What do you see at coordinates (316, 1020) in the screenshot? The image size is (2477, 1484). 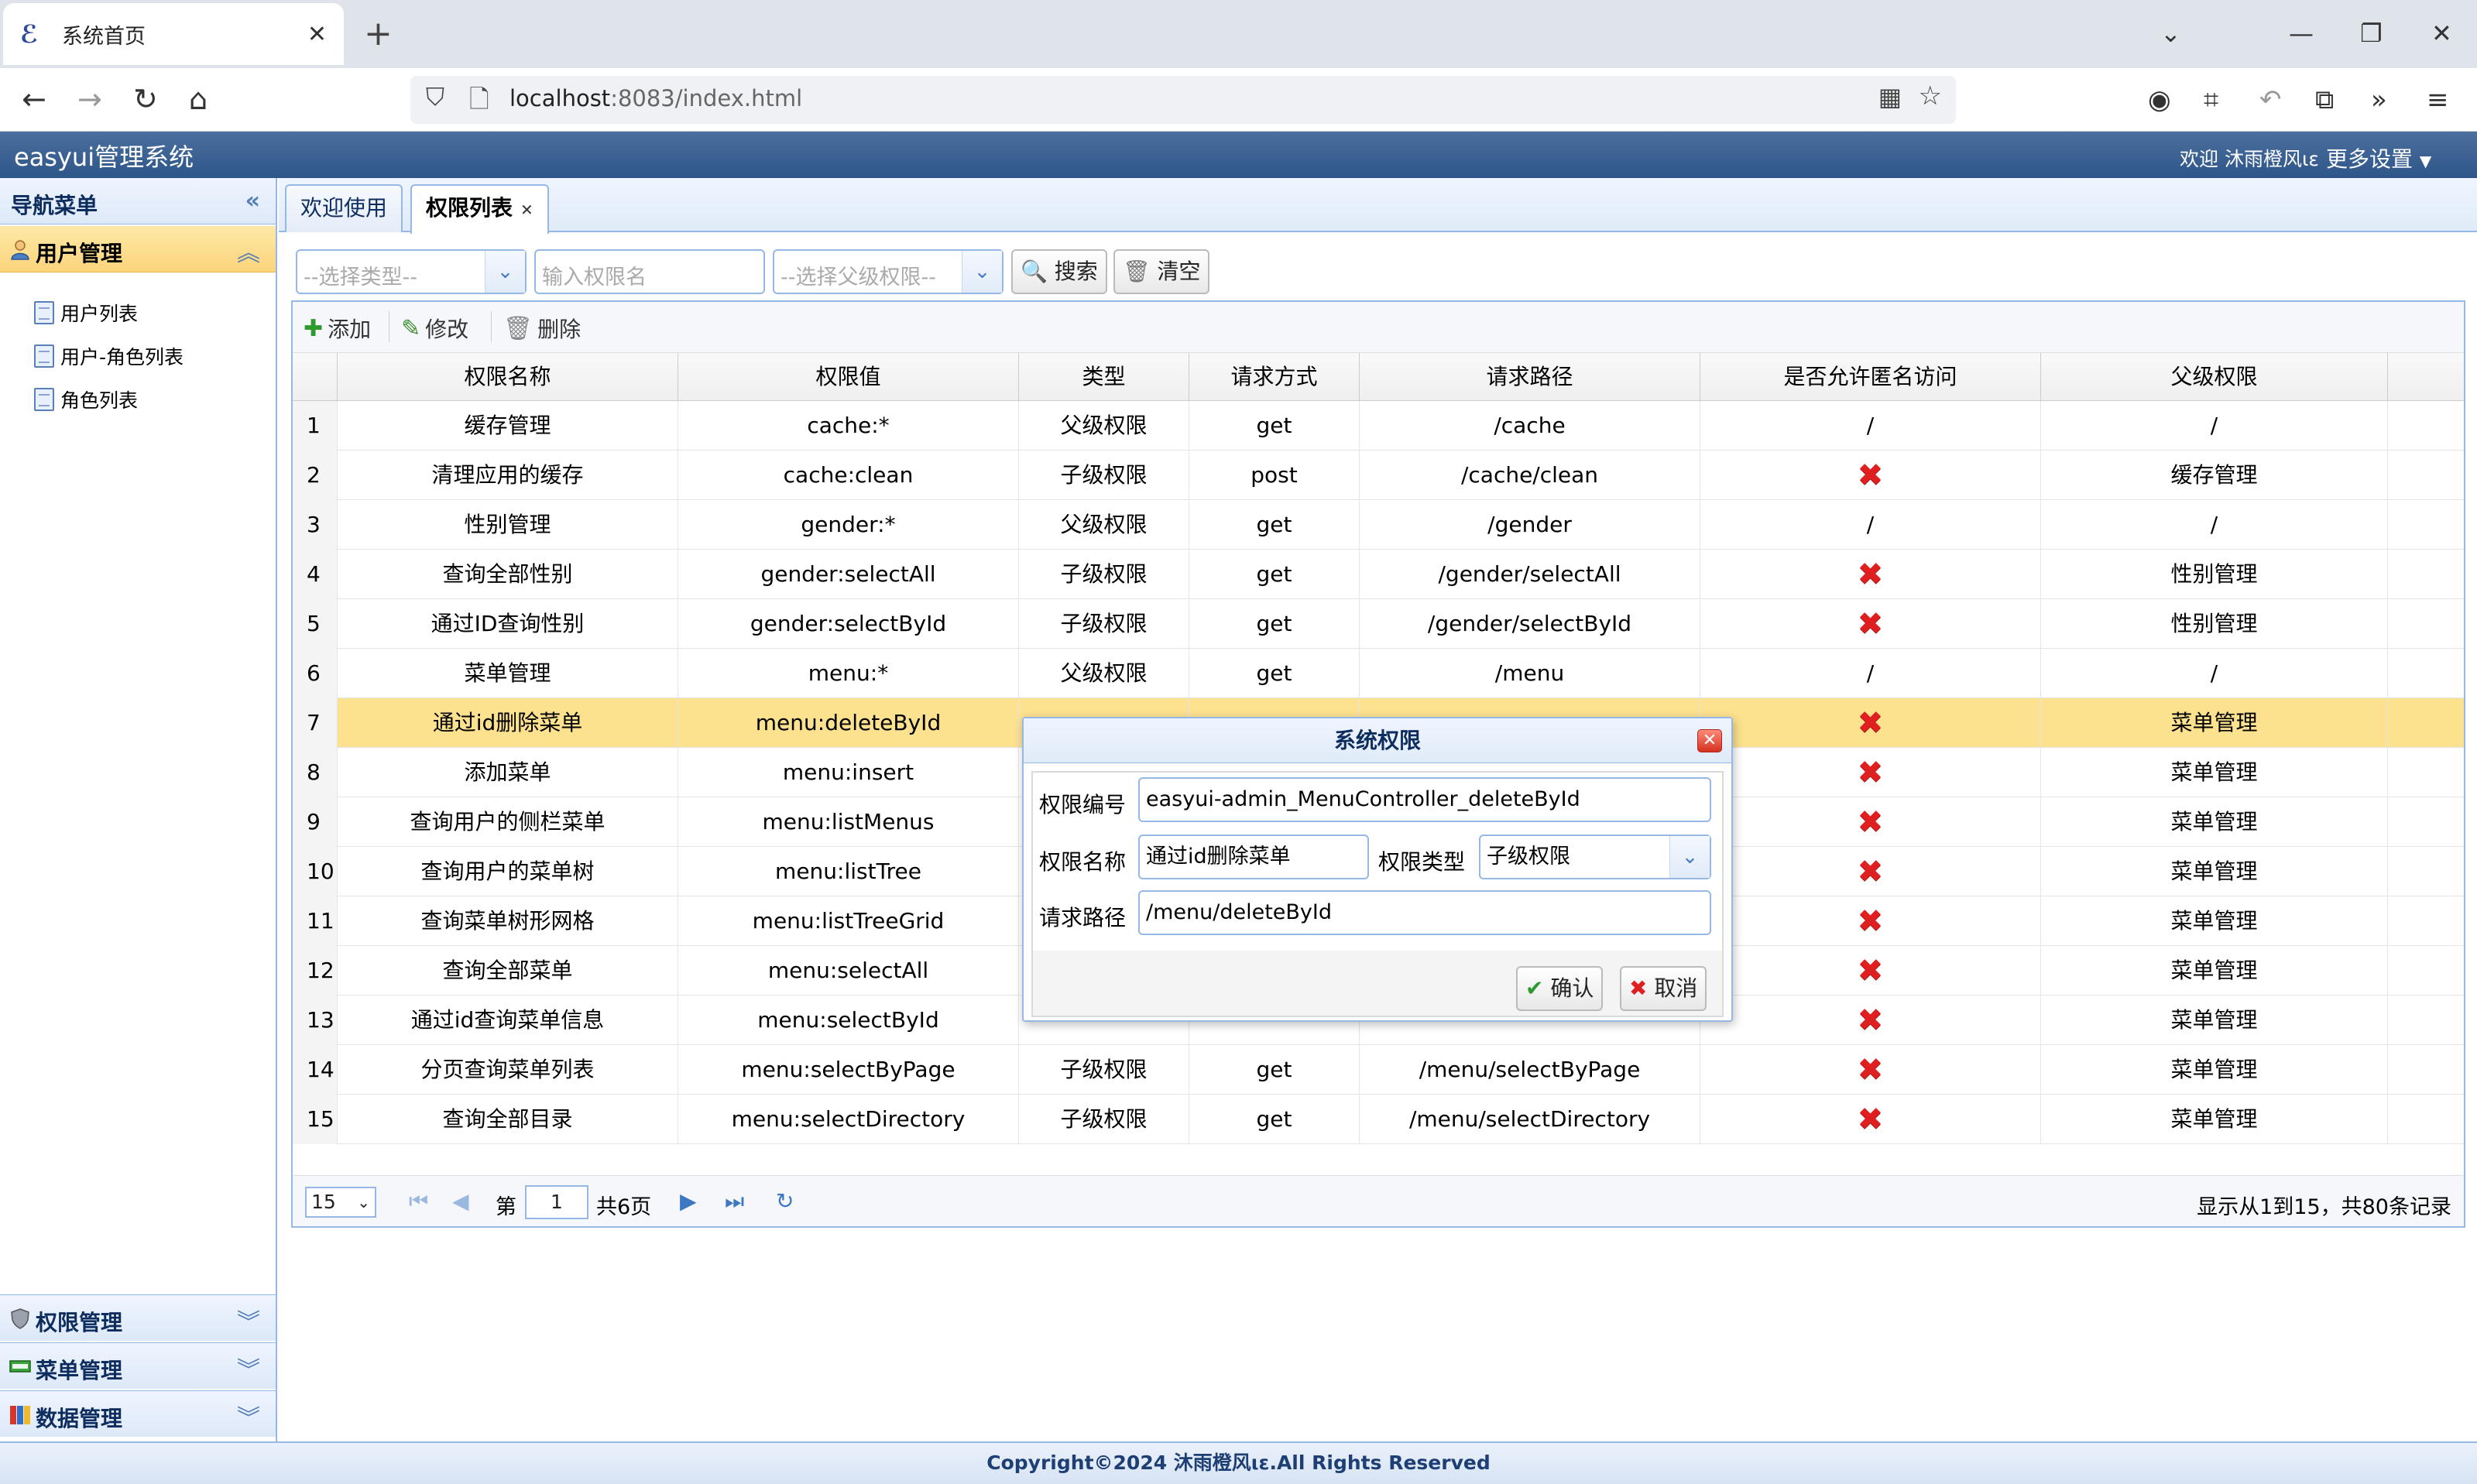 I see `row-number: 13` at bounding box center [316, 1020].